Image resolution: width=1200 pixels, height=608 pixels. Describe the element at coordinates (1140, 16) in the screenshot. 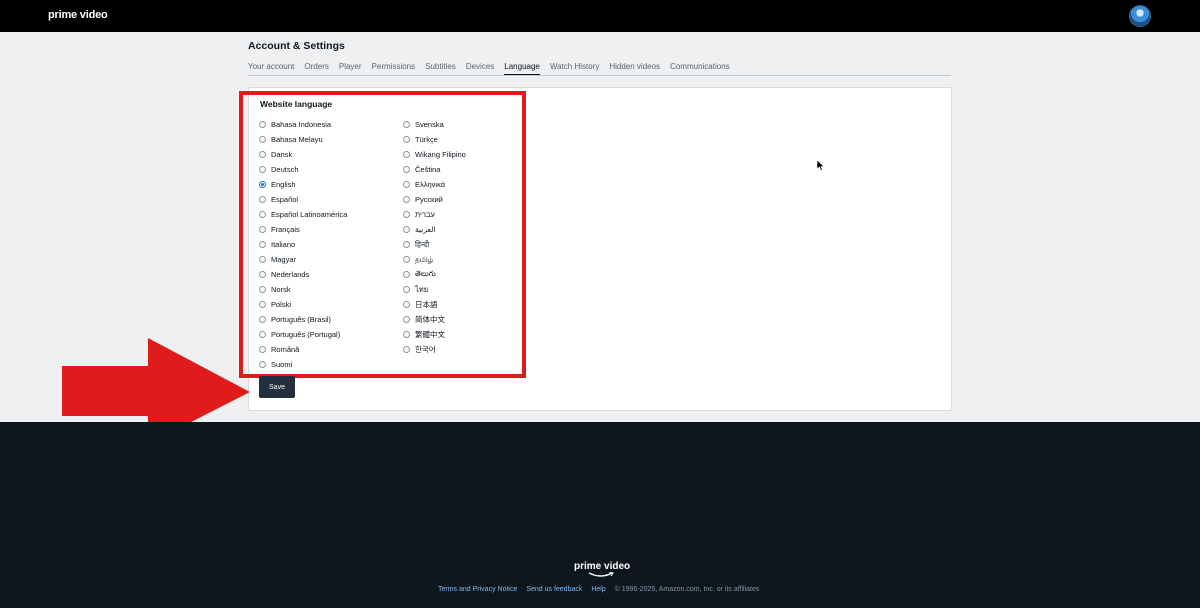

I see `profile-avatar-icon` at that location.